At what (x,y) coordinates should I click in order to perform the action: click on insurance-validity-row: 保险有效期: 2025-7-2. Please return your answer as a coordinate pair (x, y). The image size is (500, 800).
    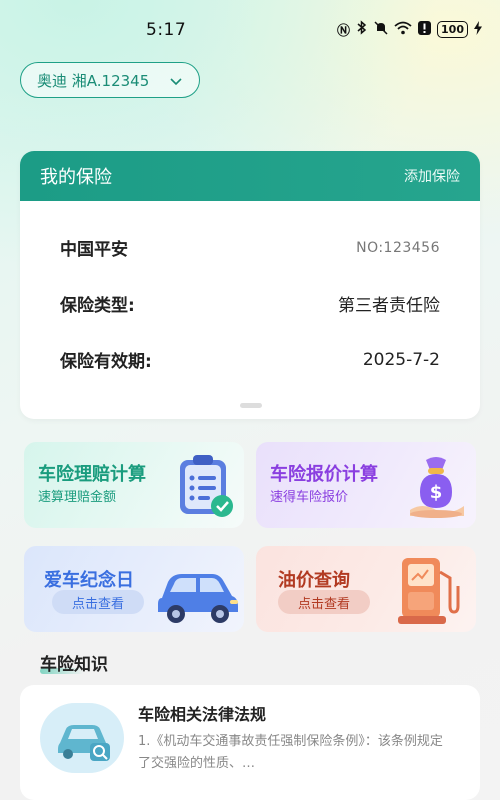
    Looking at the image, I should click on (250, 360).